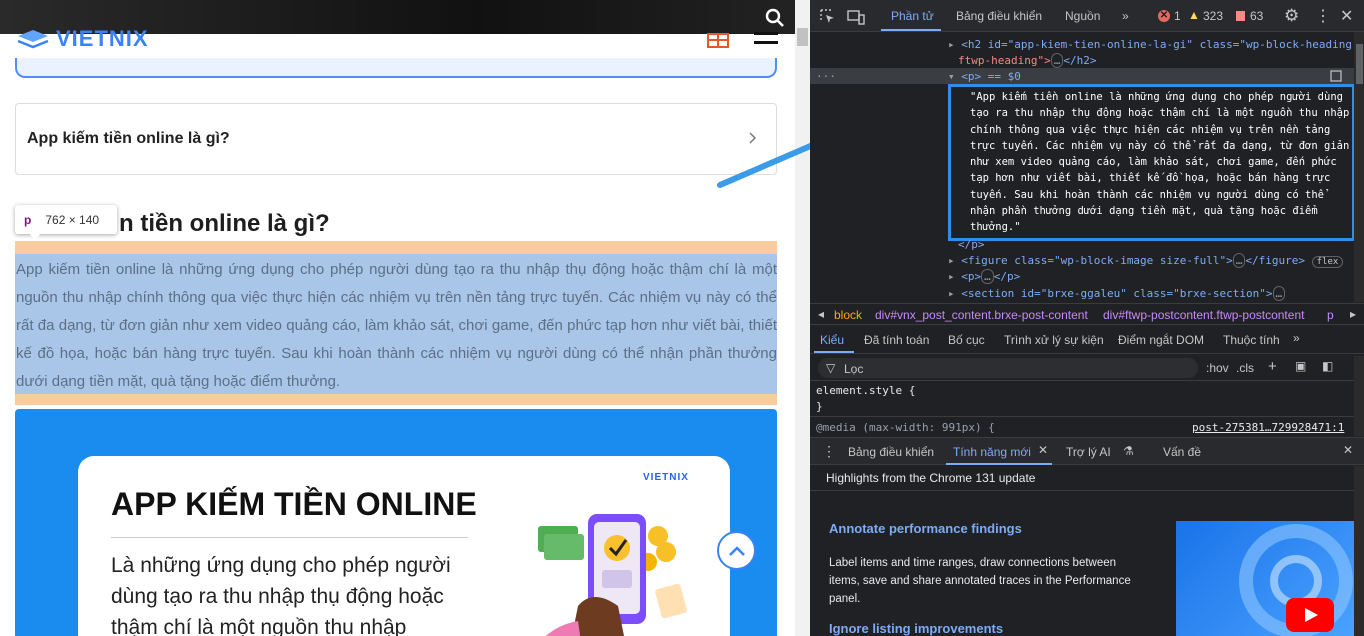 The image size is (1364, 636). Describe the element at coordinates (1359, 551) in the screenshot. I see `whats-new-scrollbar` at that location.